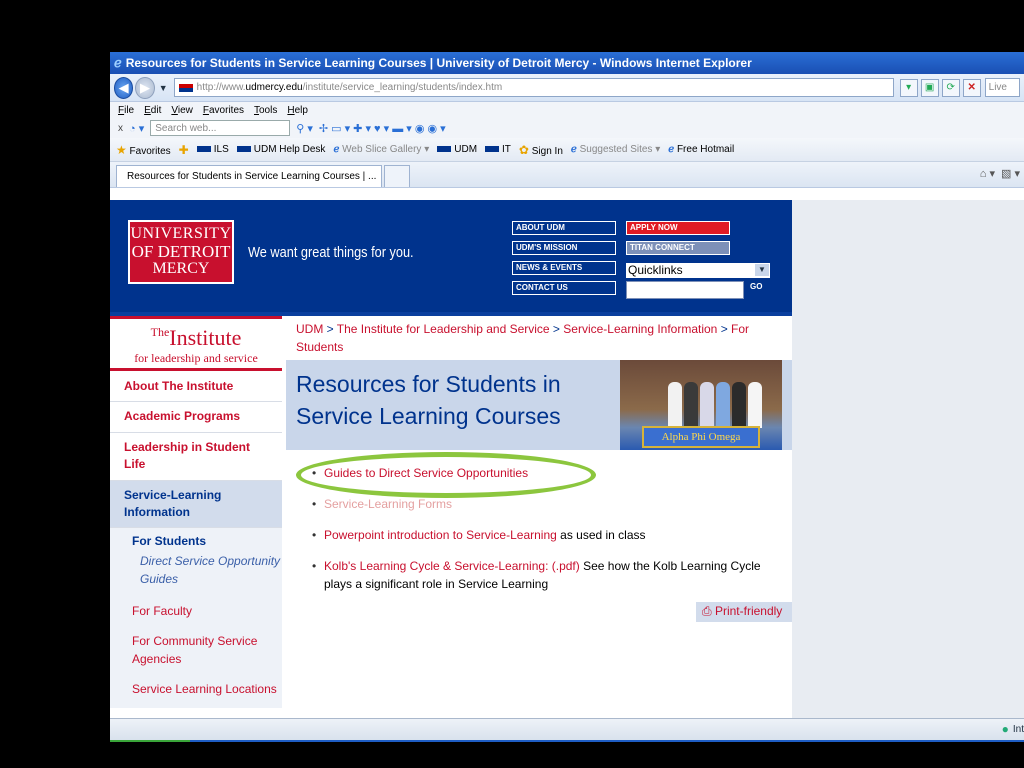 The height and width of the screenshot is (768, 1024). What do you see at coordinates (207, 650) in the screenshot?
I see `subnav-community-agencies: For Community Service Agencies` at bounding box center [207, 650].